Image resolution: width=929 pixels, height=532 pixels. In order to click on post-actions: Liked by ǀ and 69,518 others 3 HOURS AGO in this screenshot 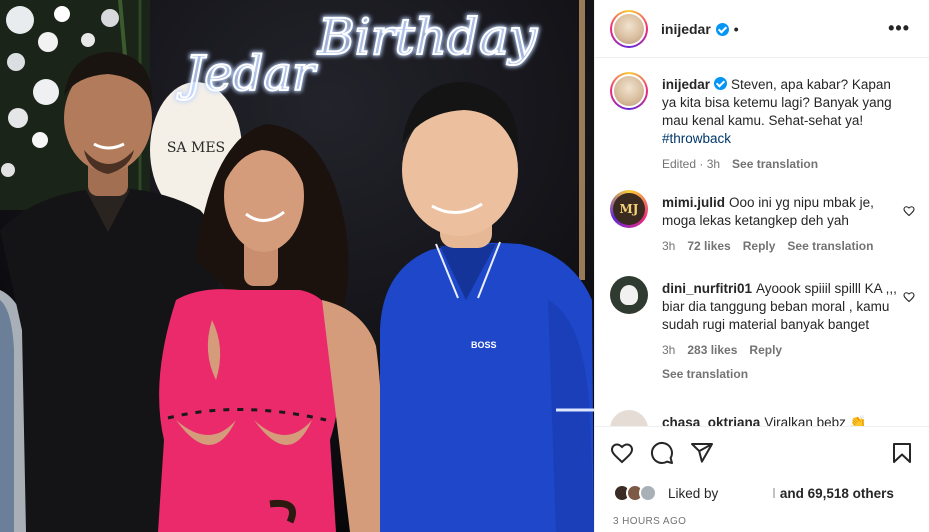, I will do `click(762, 479)`.